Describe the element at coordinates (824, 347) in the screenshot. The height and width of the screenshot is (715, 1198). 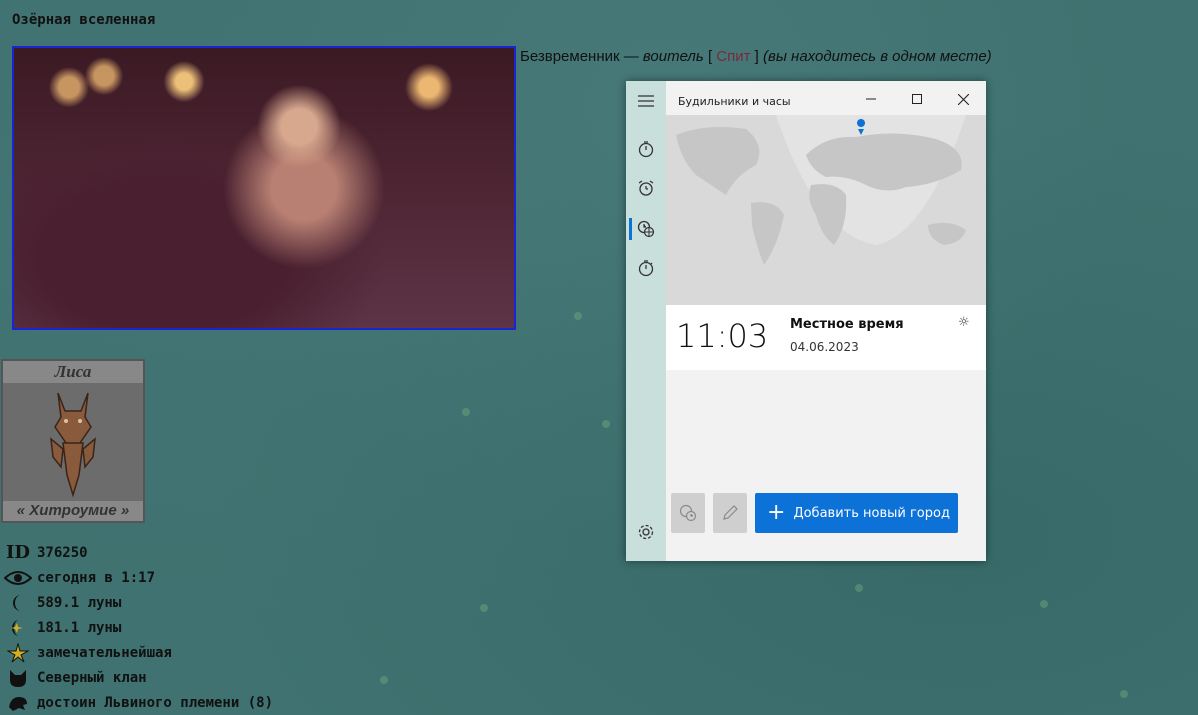
I see `clock-date: 04.06.2023` at that location.